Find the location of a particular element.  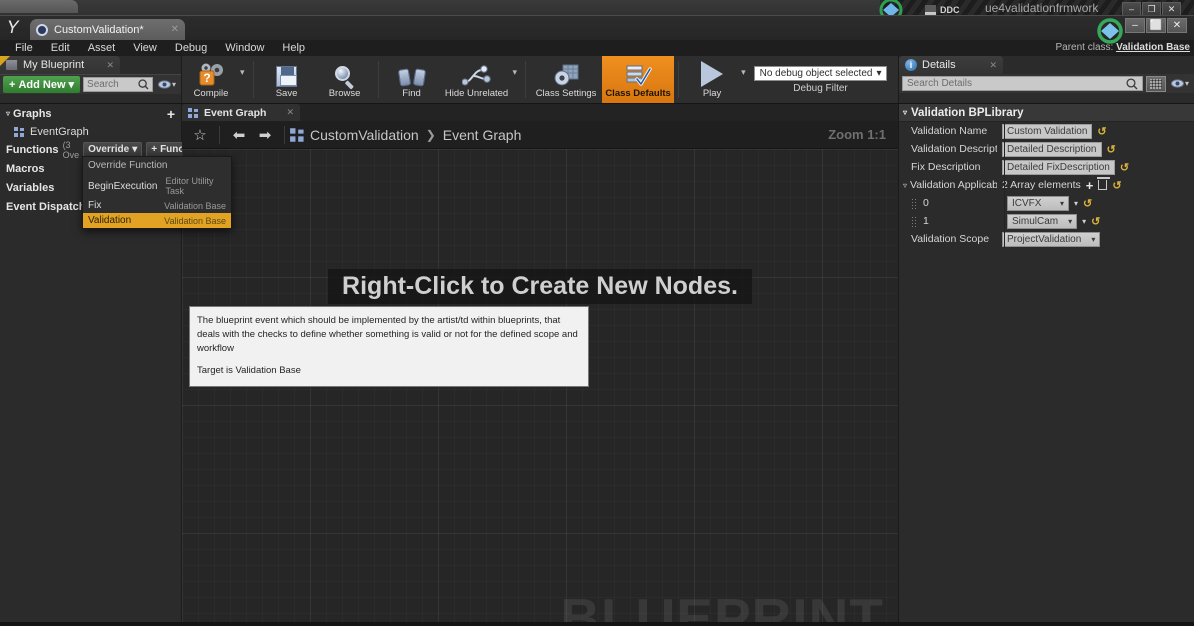

override-button: Override ▾ is located at coordinates (113, 149).